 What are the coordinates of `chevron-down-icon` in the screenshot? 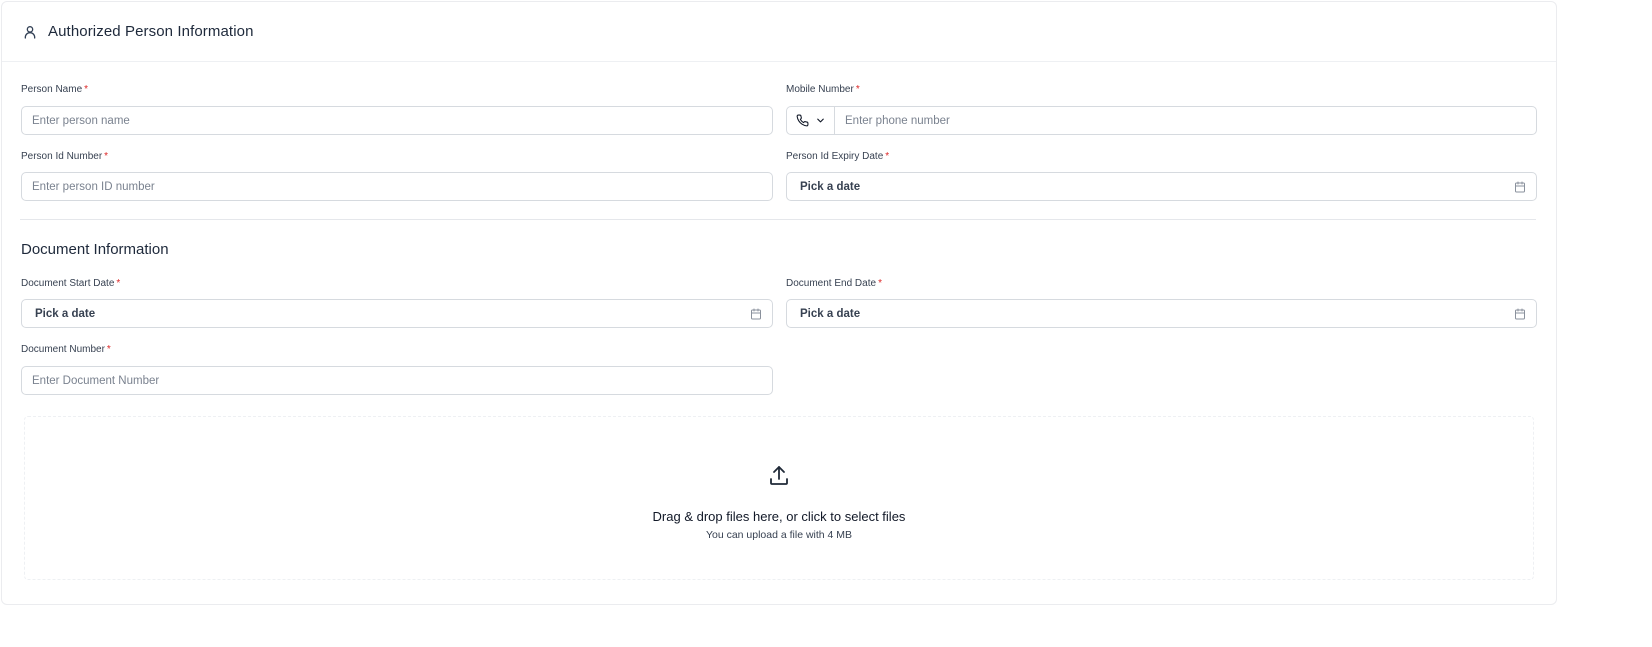 It's located at (820, 120).